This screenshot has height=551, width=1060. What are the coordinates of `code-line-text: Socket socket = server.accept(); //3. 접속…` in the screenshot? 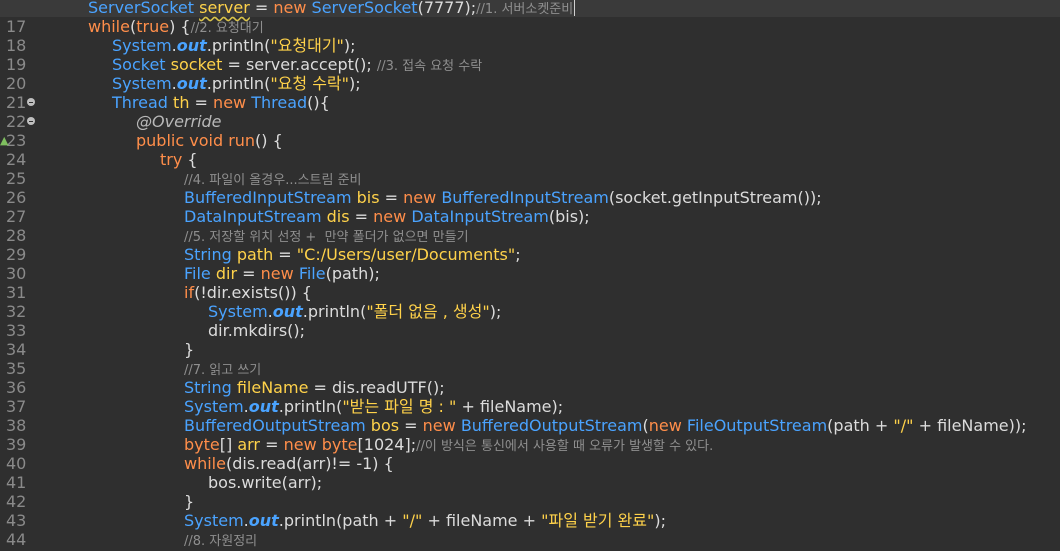 It's located at (297, 65).